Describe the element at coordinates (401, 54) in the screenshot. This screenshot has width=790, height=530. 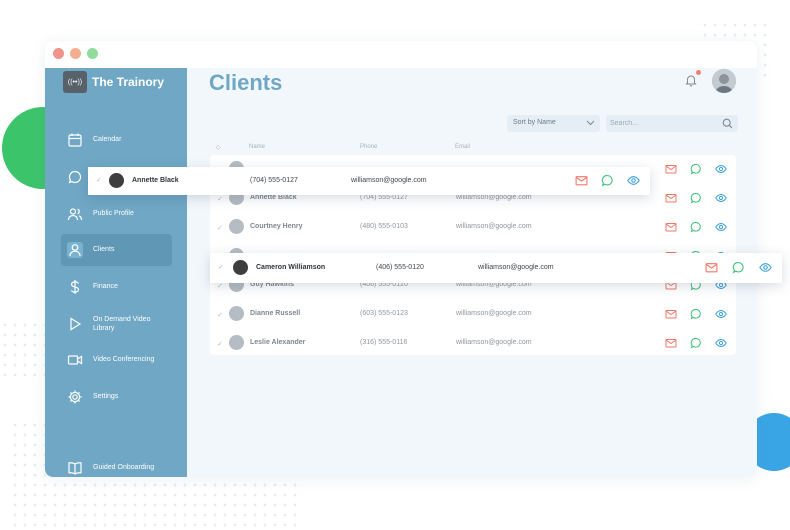
I see `title-bar` at that location.